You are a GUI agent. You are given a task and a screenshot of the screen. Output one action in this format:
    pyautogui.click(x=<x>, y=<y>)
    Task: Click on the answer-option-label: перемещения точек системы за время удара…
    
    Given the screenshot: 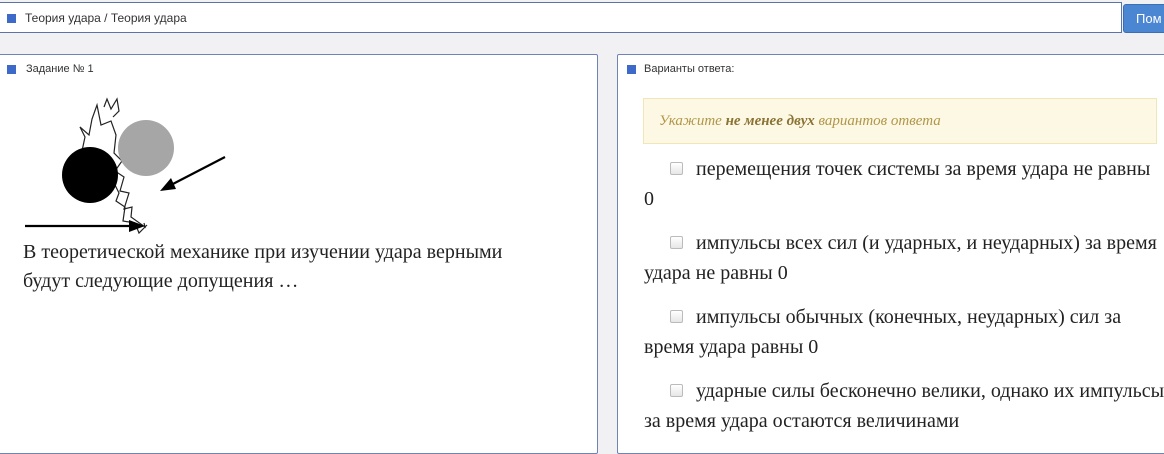 What is the action you would take?
    pyautogui.click(x=897, y=184)
    